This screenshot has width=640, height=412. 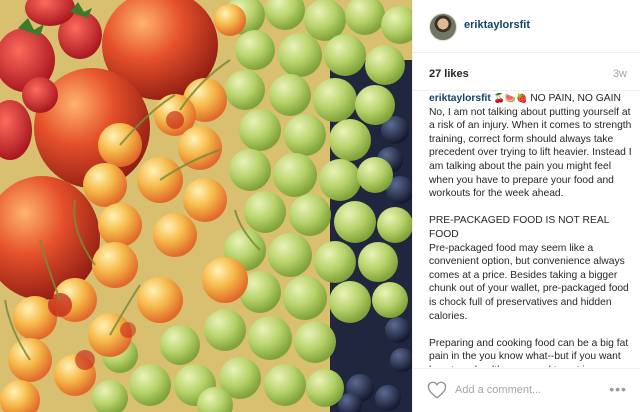 What do you see at coordinates (530, 390) in the screenshot?
I see `comment-input` at bounding box center [530, 390].